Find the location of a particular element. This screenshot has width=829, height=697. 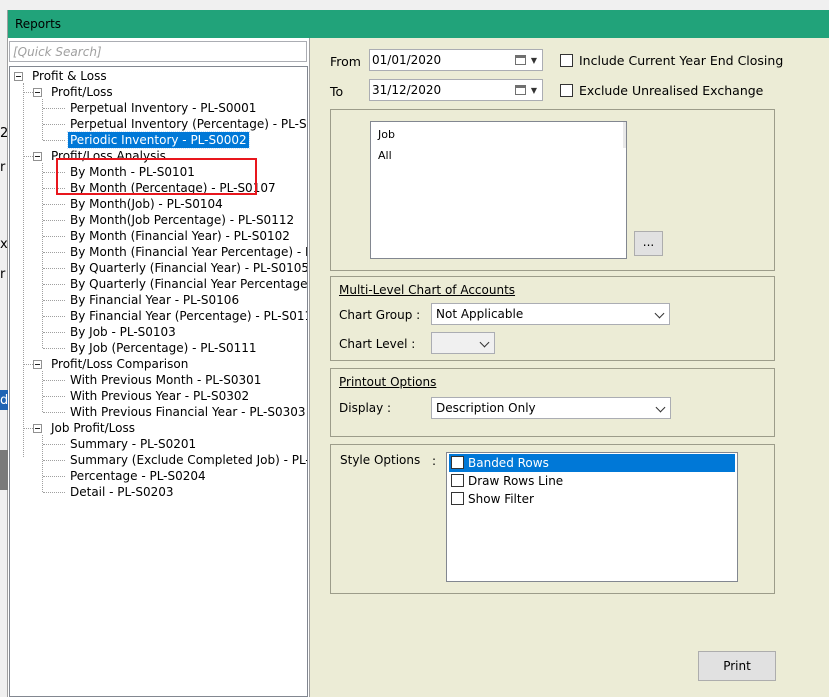

tree-item: With Previous Financial Year - PL-S0303 is located at coordinates (158, 412).